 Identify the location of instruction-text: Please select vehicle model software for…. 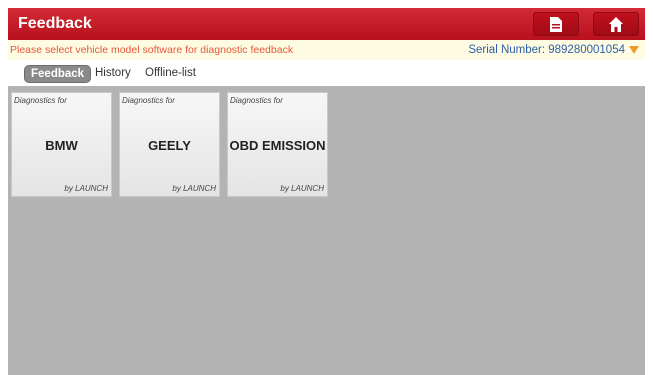
(152, 50).